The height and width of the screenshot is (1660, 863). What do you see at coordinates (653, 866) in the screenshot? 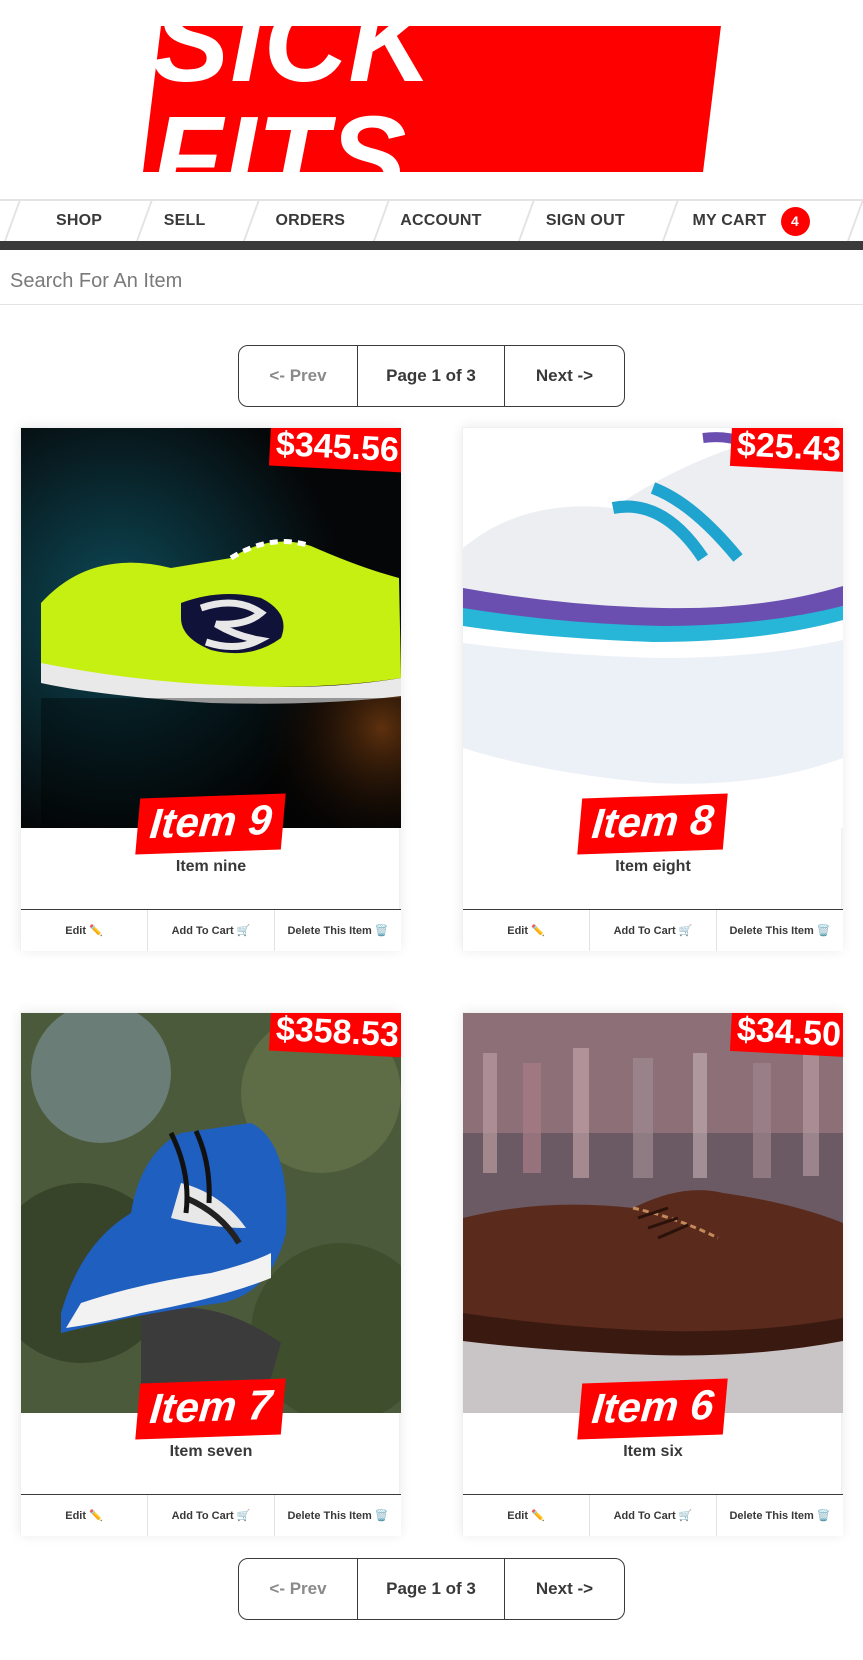
I see `item-description: Item eight` at bounding box center [653, 866].